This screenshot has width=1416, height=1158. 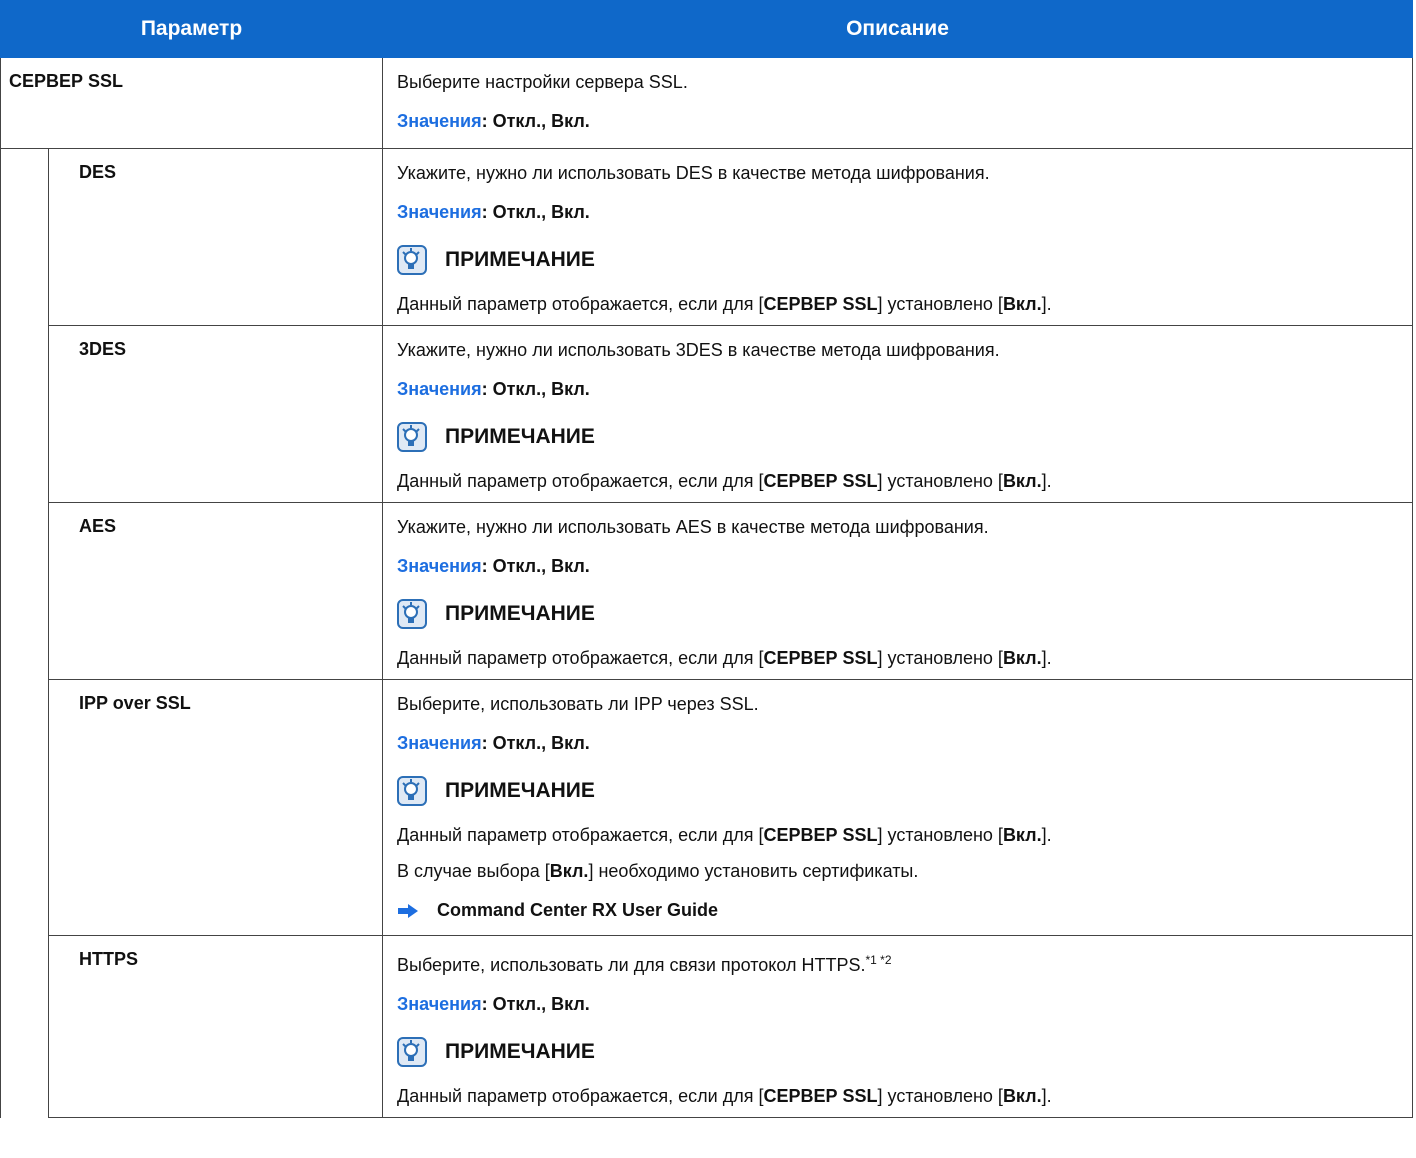 What do you see at coordinates (215, 807) in the screenshot?
I see `param-cell: IPP over SSL` at bounding box center [215, 807].